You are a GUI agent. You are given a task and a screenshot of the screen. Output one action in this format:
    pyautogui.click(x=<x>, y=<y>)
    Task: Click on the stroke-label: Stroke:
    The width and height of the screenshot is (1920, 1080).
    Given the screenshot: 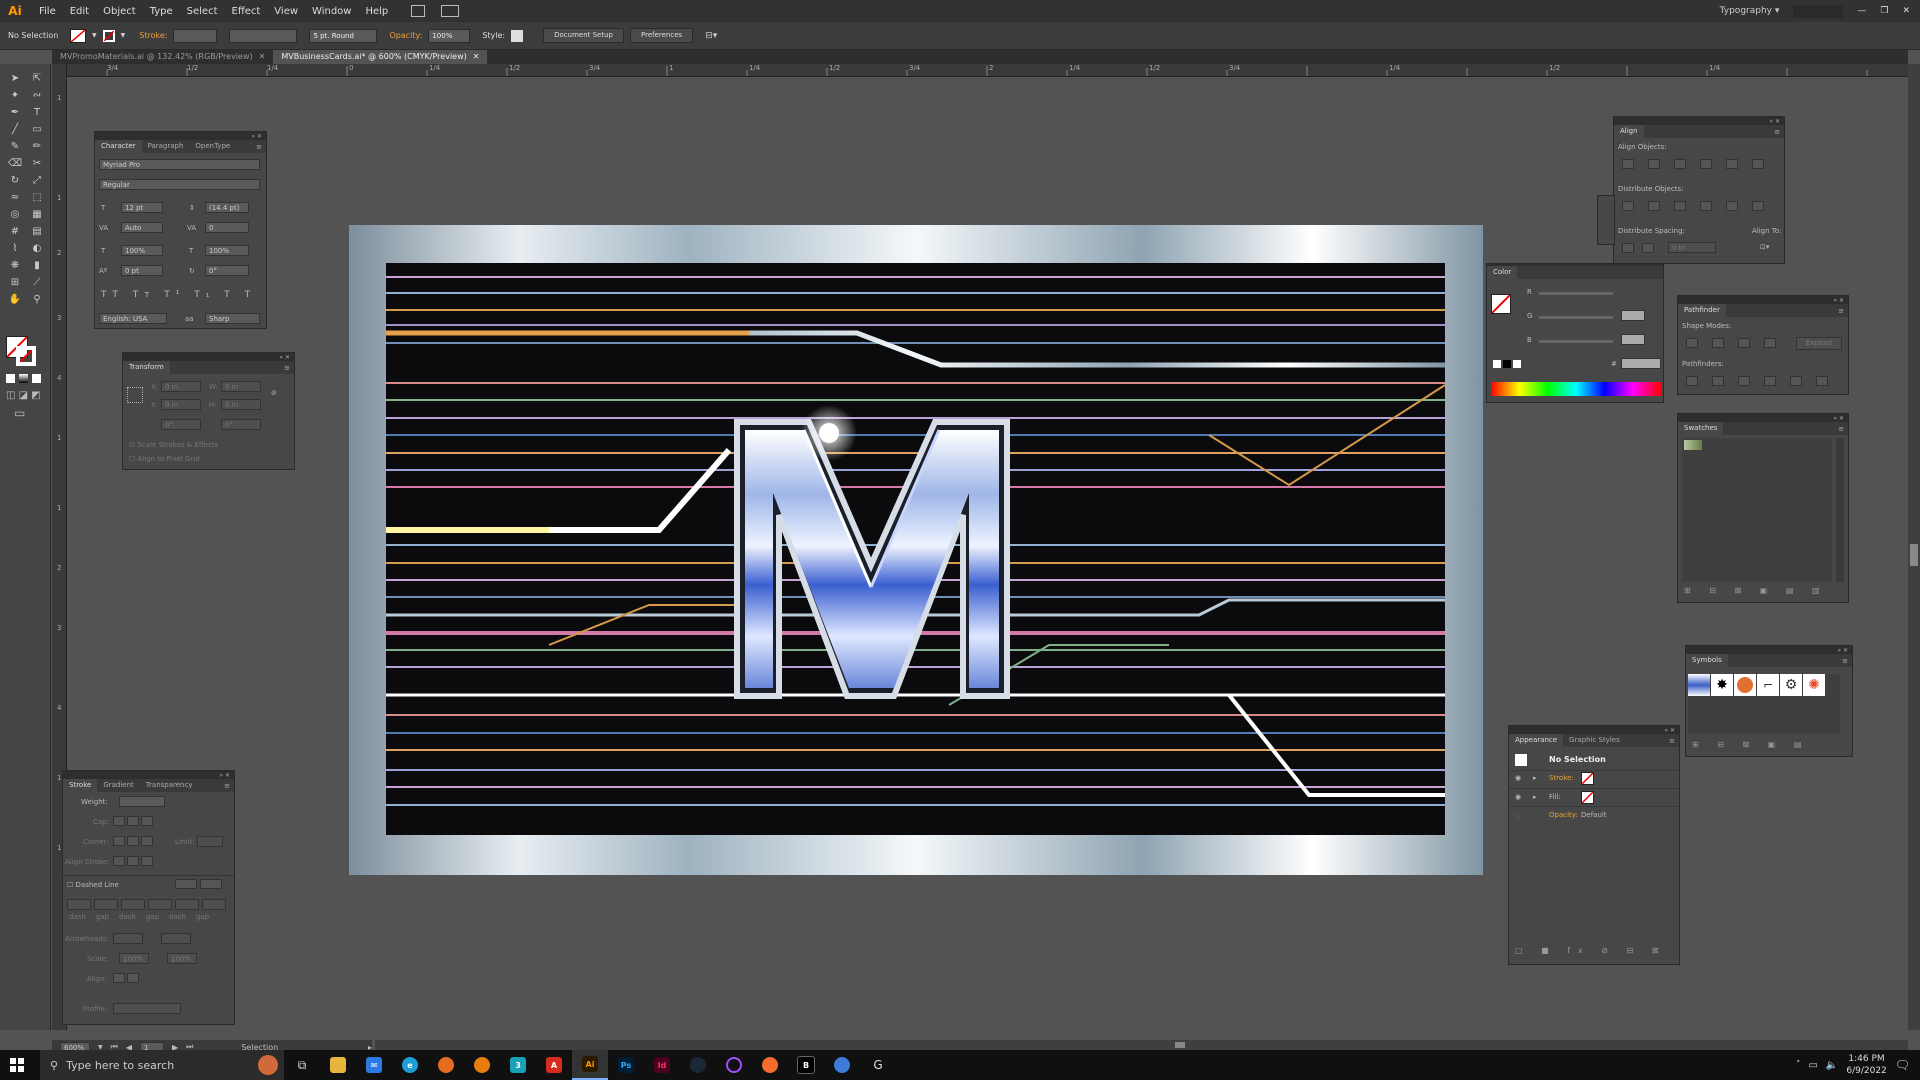 What is the action you would take?
    pyautogui.click(x=153, y=35)
    